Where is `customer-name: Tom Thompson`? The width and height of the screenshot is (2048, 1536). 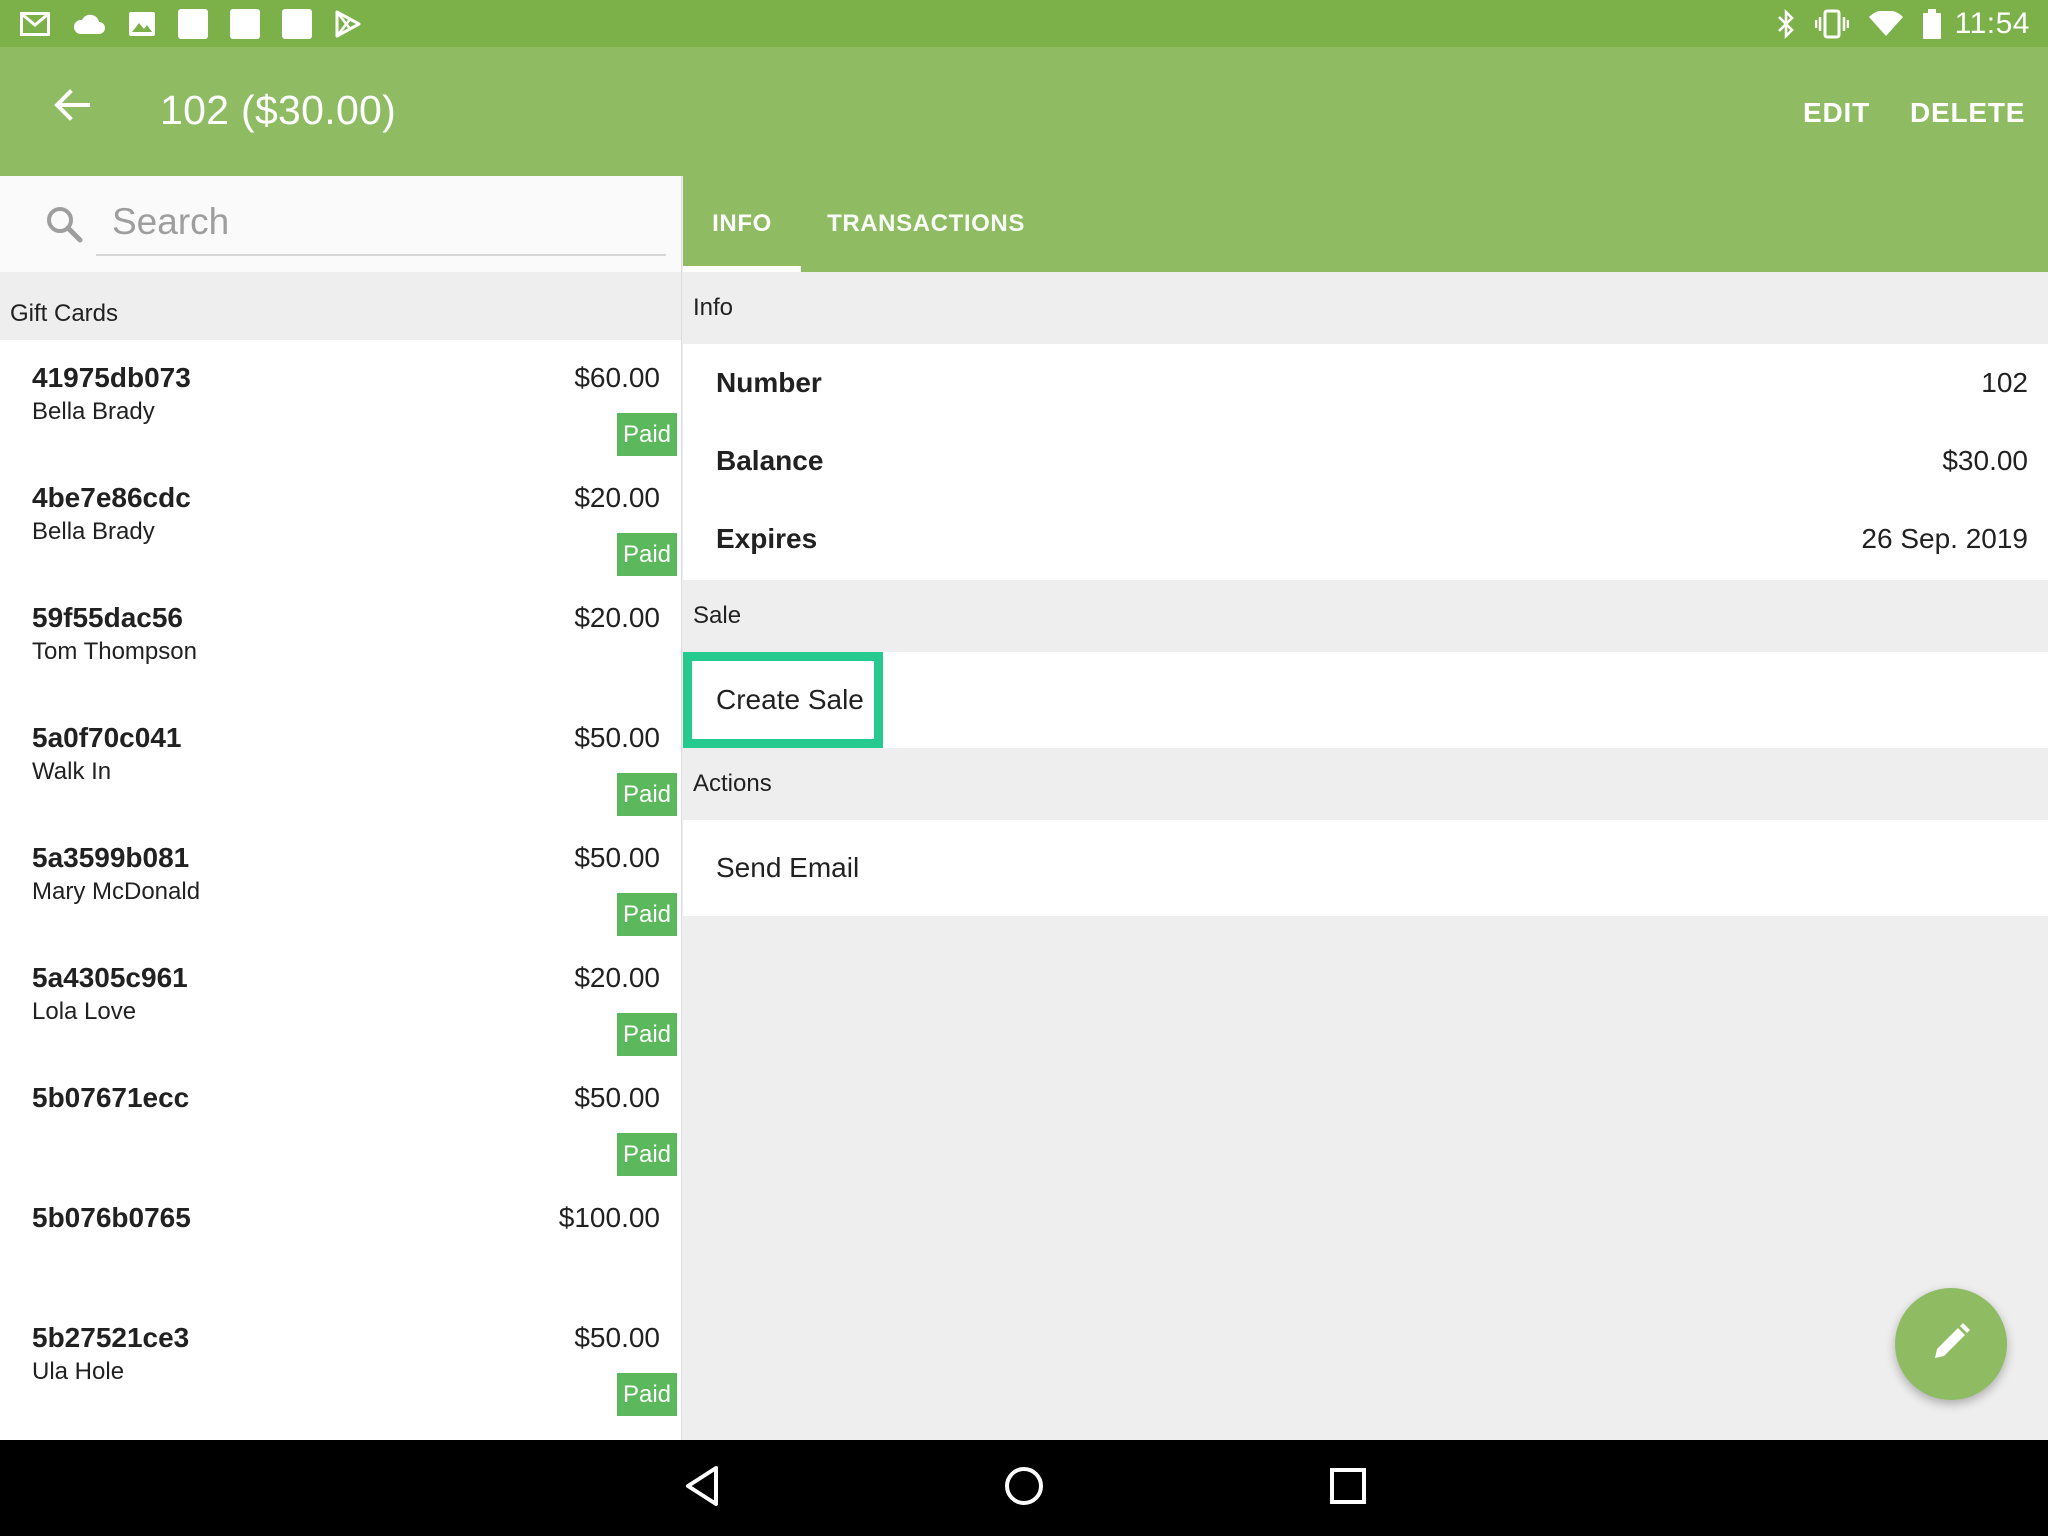
customer-name: Tom Thompson is located at coordinates (114, 651).